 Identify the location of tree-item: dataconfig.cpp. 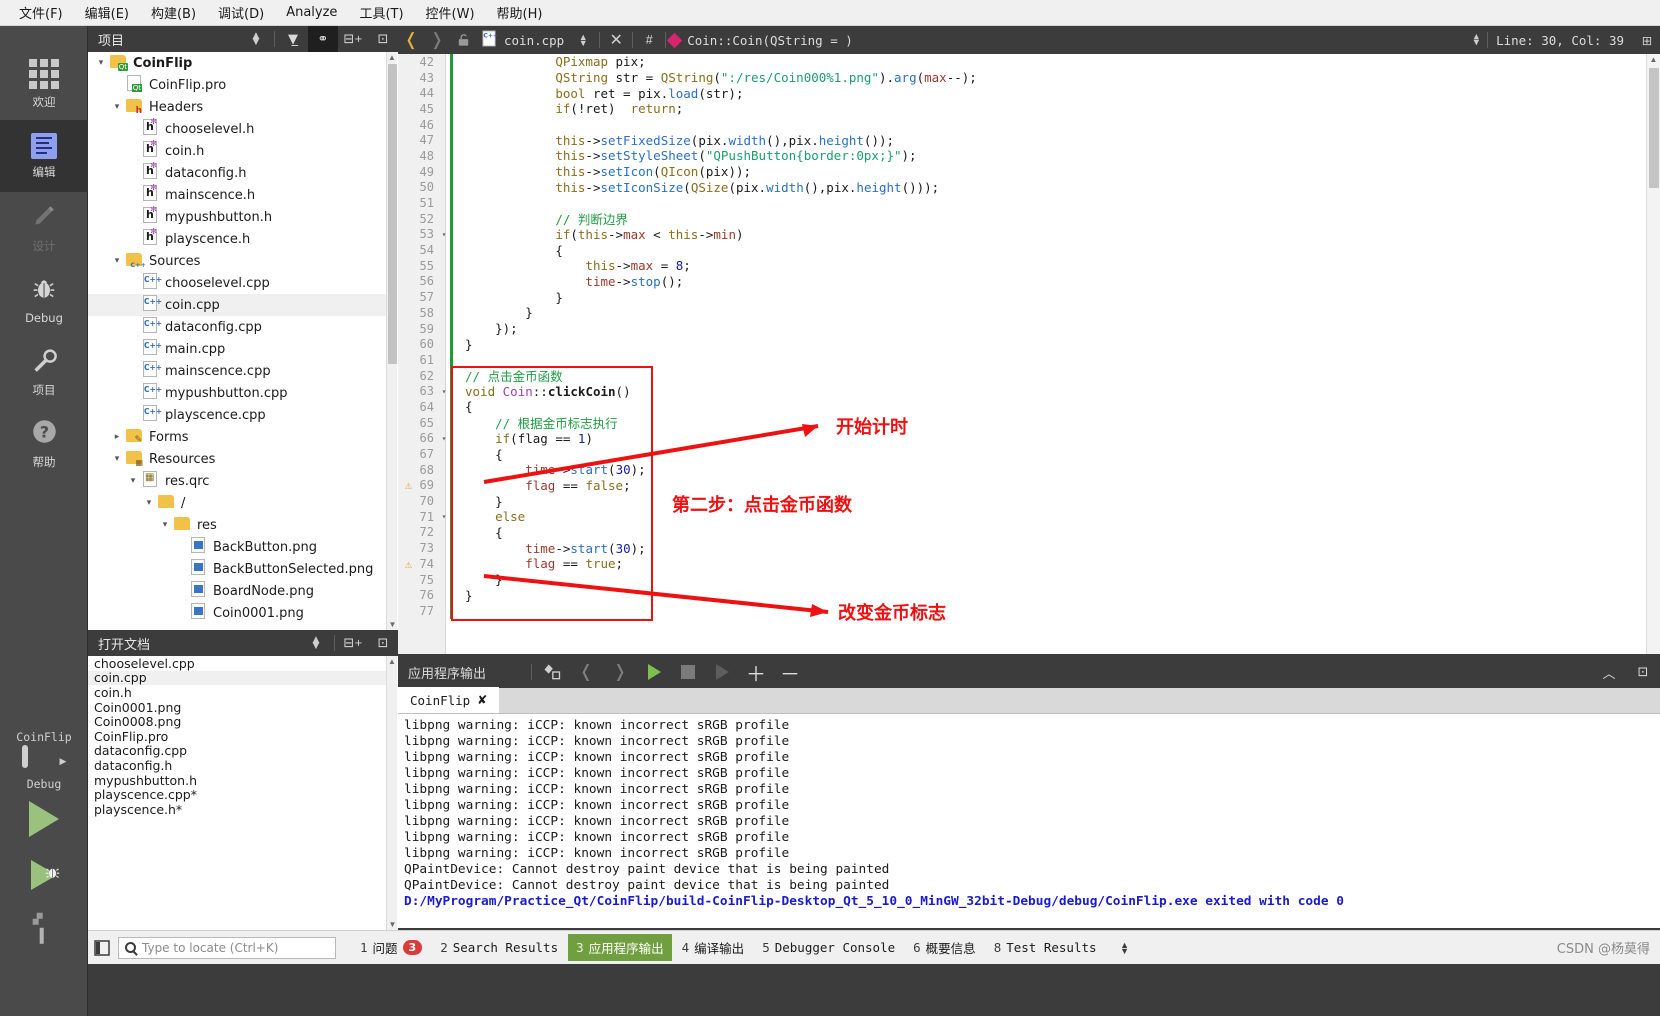
(237, 327).